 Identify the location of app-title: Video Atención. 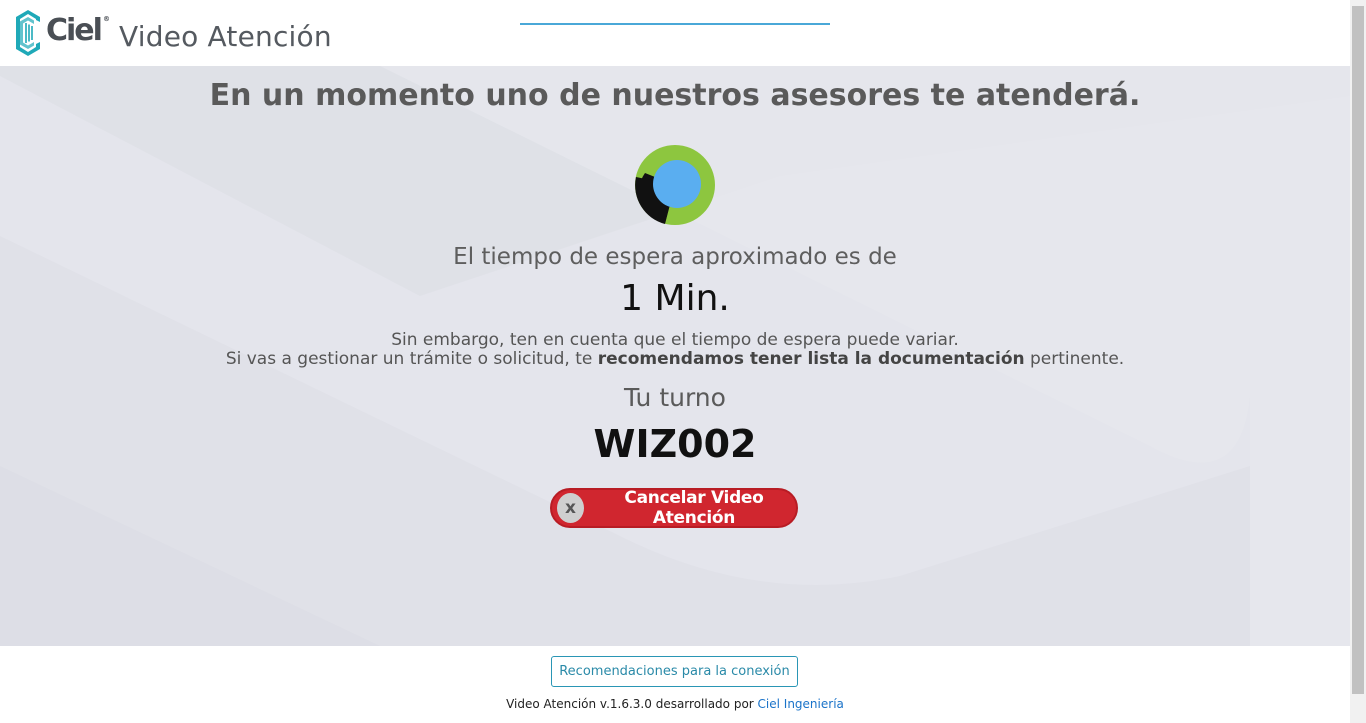
(225, 36).